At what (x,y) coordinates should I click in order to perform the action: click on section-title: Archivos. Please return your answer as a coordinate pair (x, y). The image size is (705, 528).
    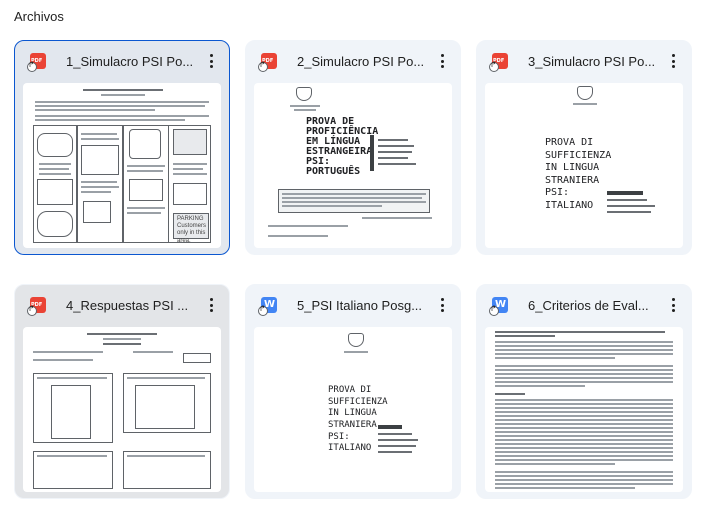
    Looking at the image, I should click on (39, 16).